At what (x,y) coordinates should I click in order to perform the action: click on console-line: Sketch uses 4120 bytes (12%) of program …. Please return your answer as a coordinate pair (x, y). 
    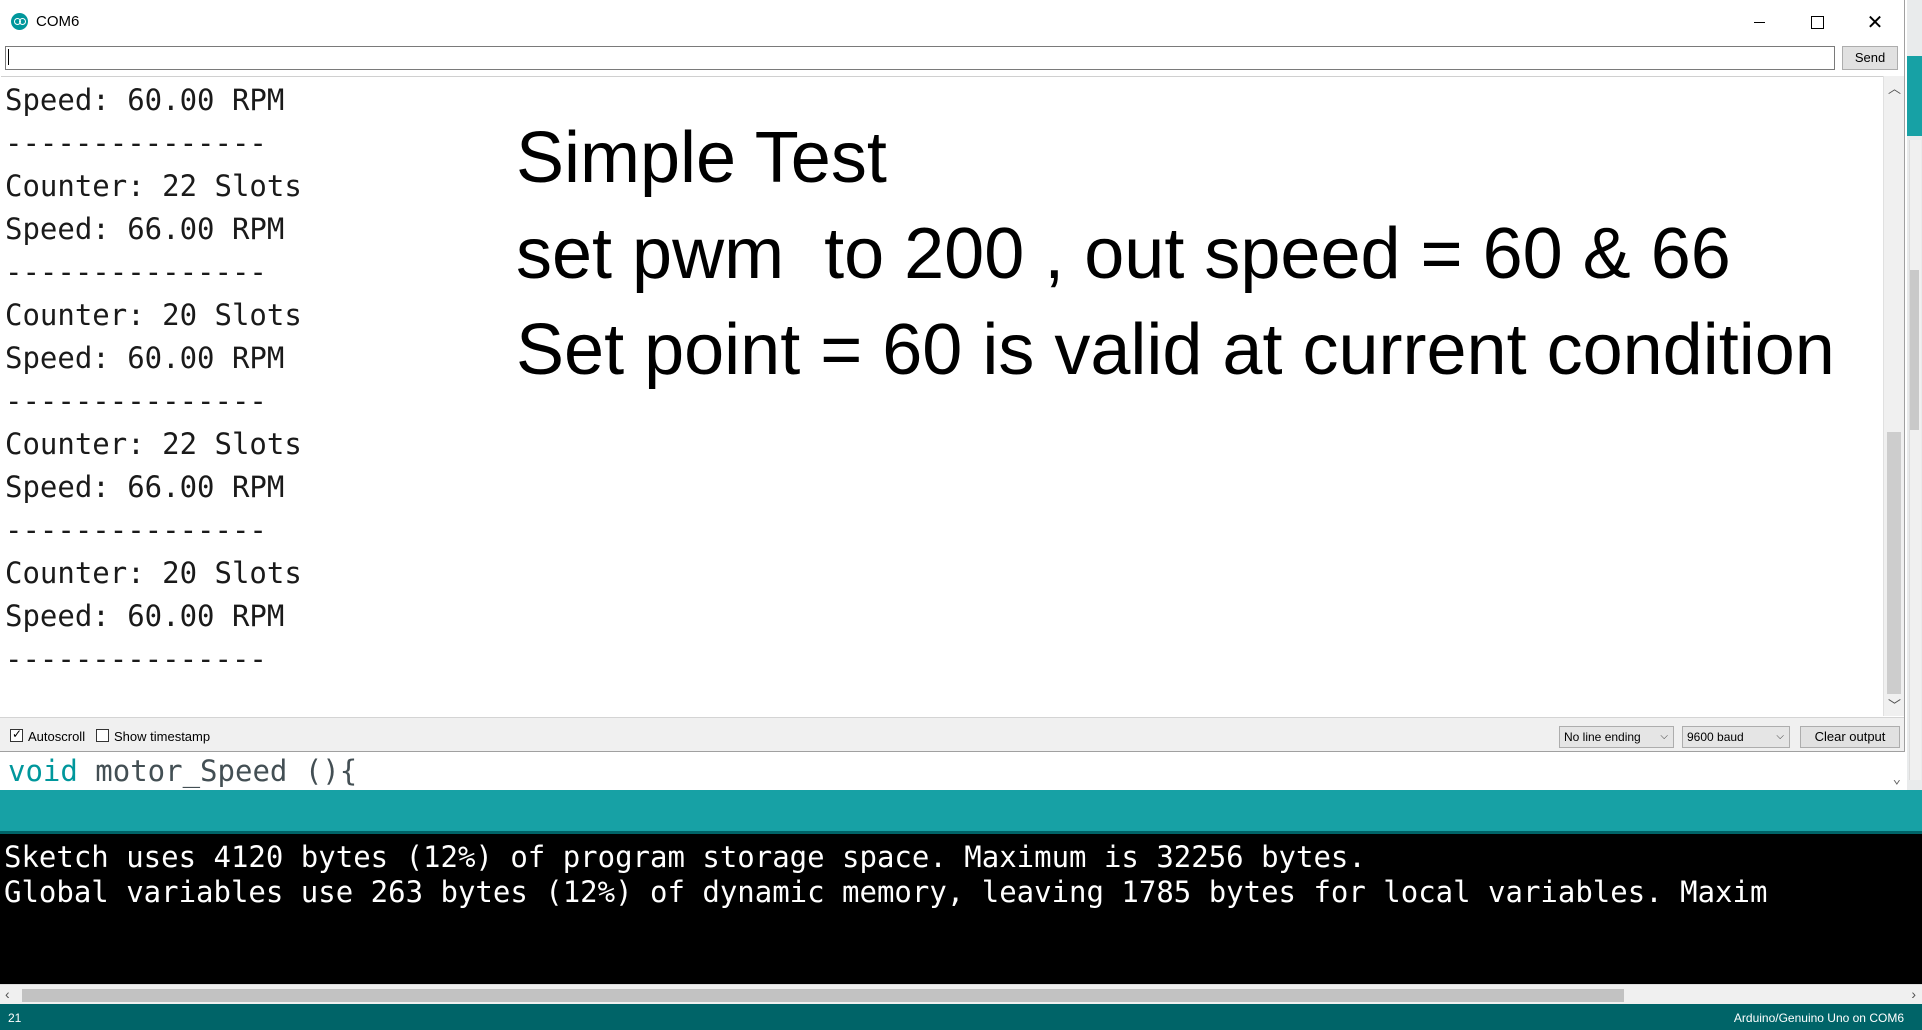
    Looking at the image, I should click on (685, 857).